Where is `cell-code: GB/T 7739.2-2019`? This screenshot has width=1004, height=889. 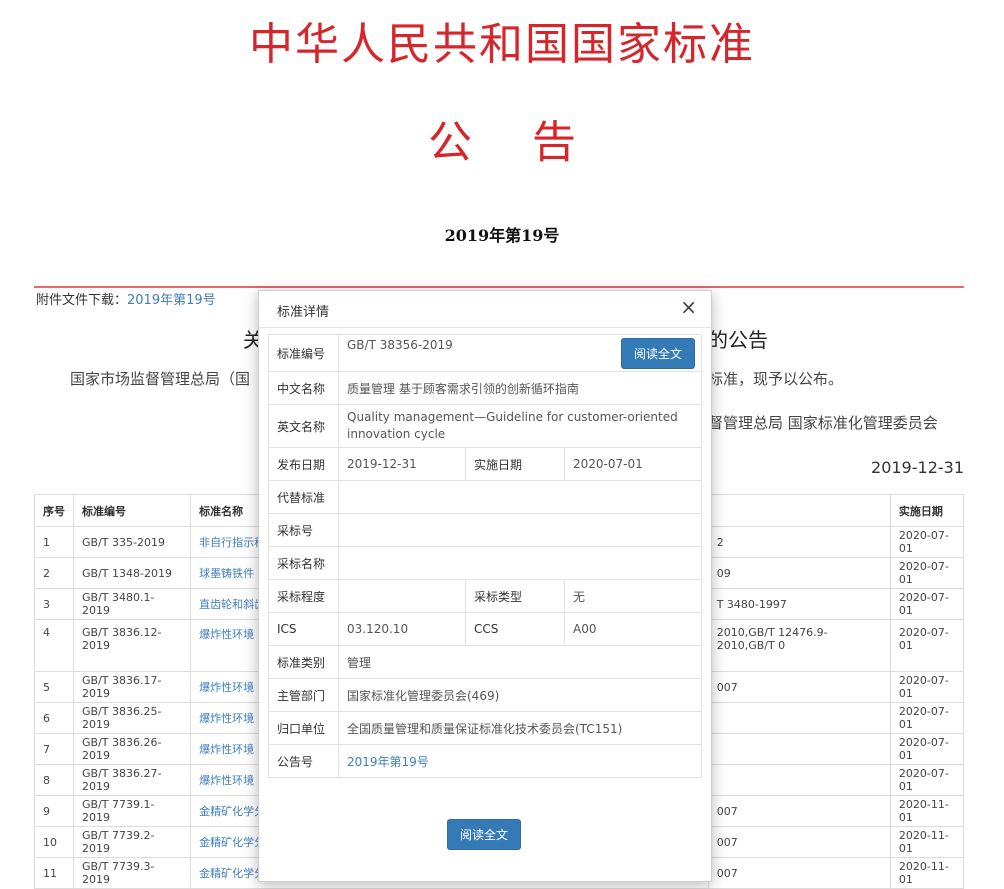 cell-code: GB/T 7739.2-2019 is located at coordinates (132, 842).